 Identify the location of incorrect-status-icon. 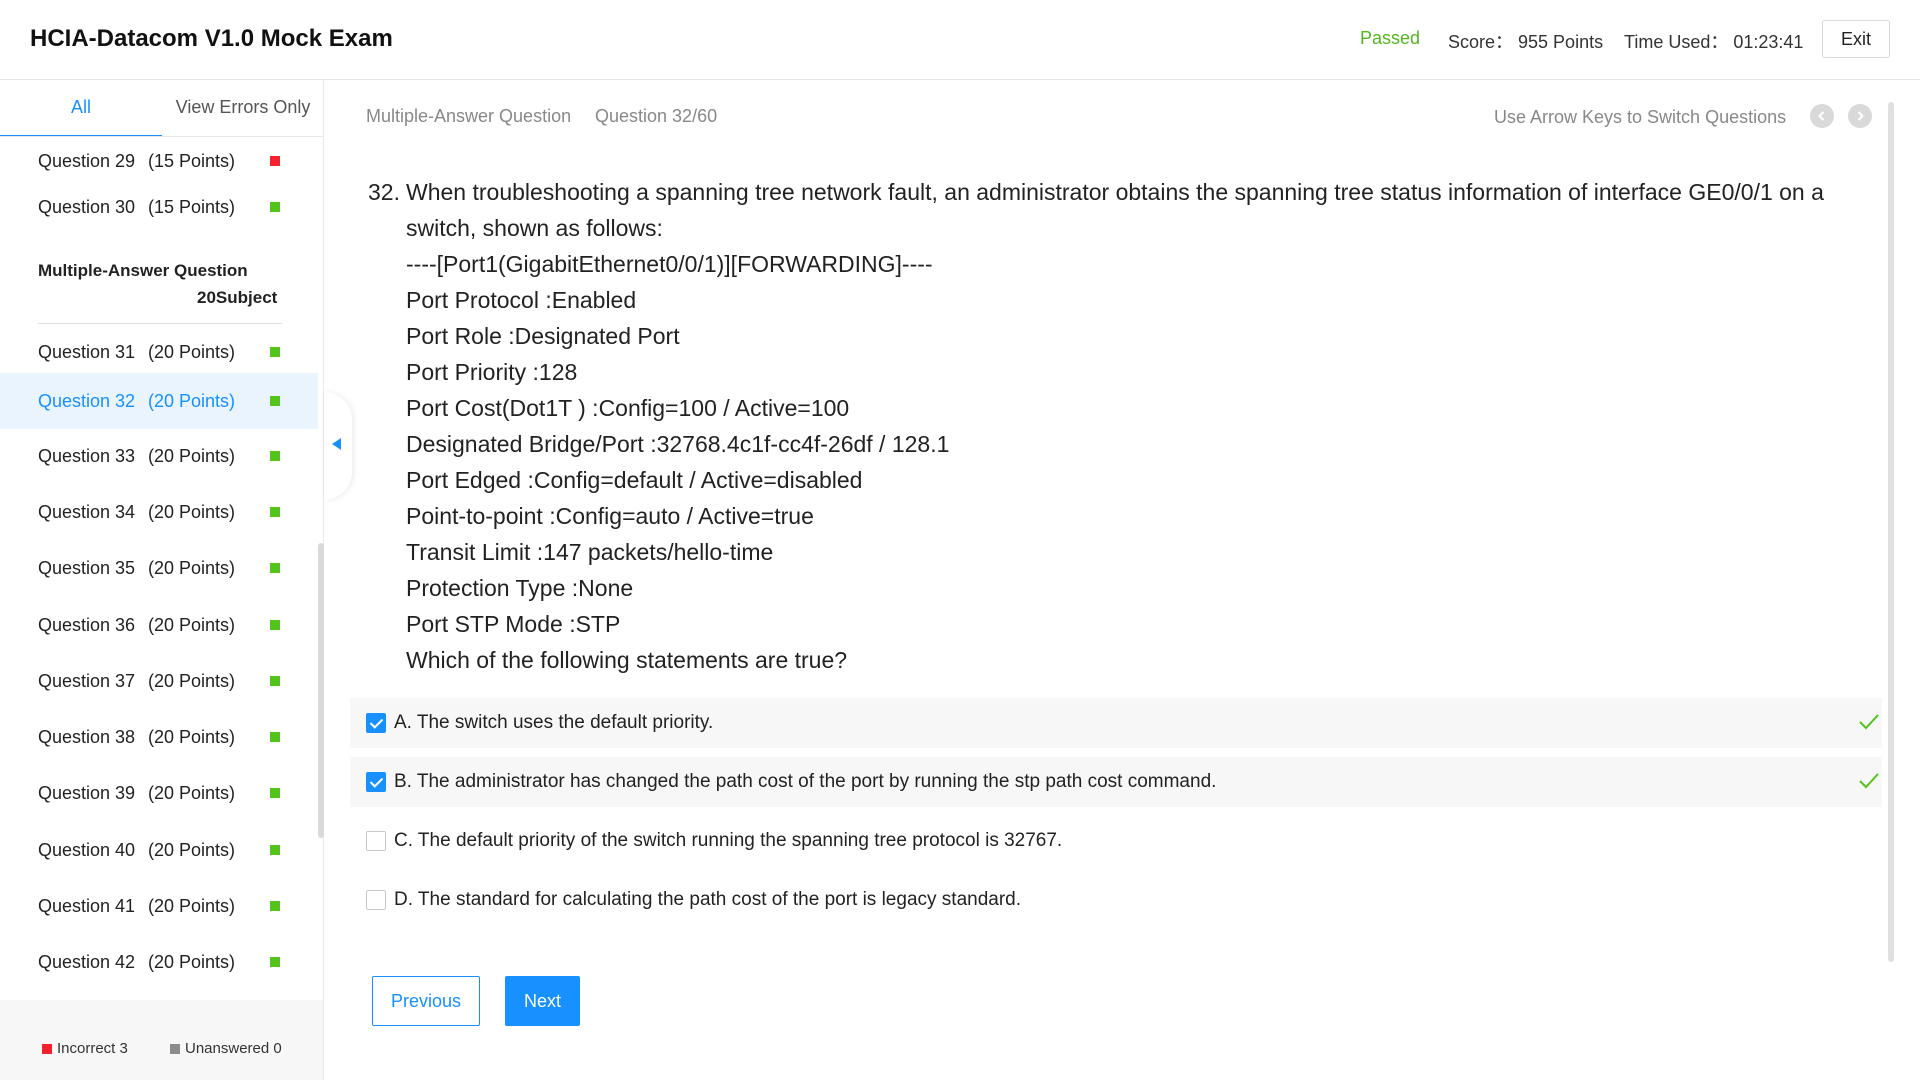
(275, 161).